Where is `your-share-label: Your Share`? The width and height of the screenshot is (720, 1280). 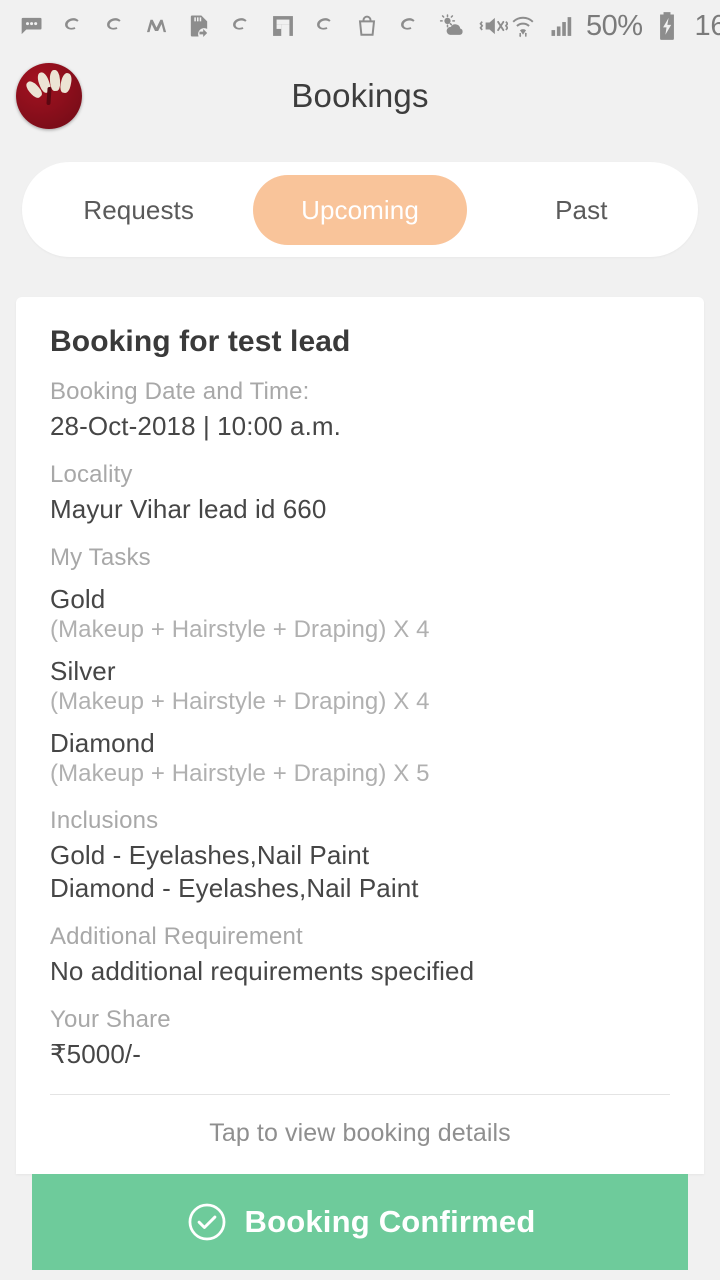
your-share-label: Your Share is located at coordinates (110, 1019).